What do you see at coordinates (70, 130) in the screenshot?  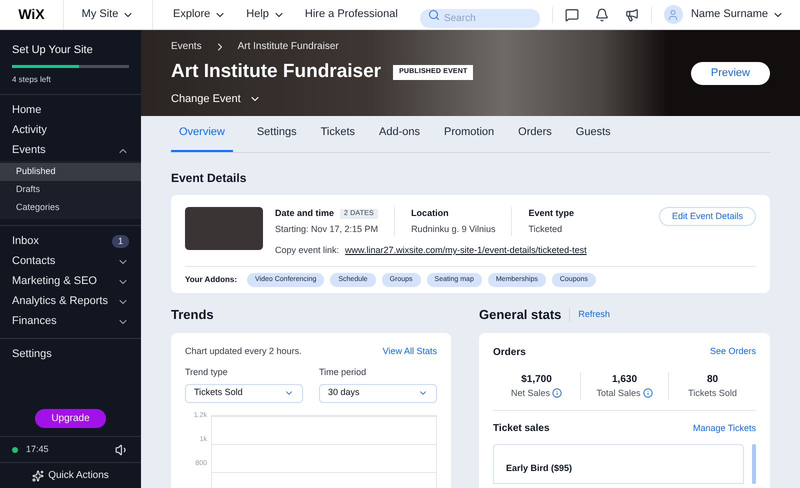 I see `sidebar-item: Activity` at bounding box center [70, 130].